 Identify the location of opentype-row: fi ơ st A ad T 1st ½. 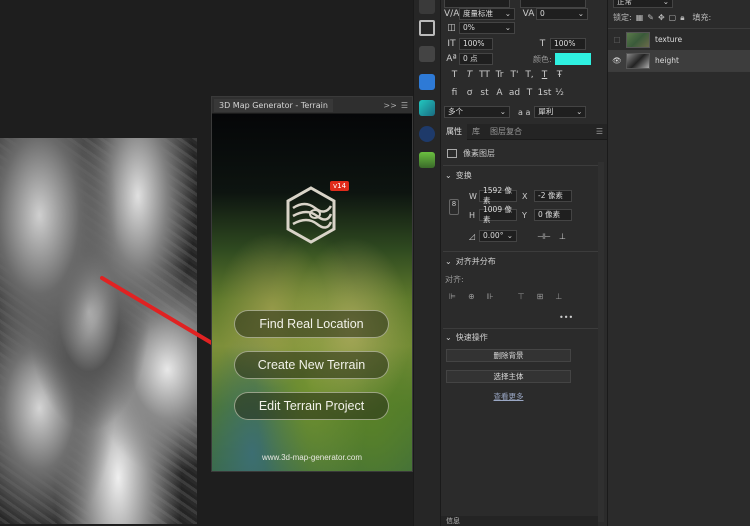
(507, 93).